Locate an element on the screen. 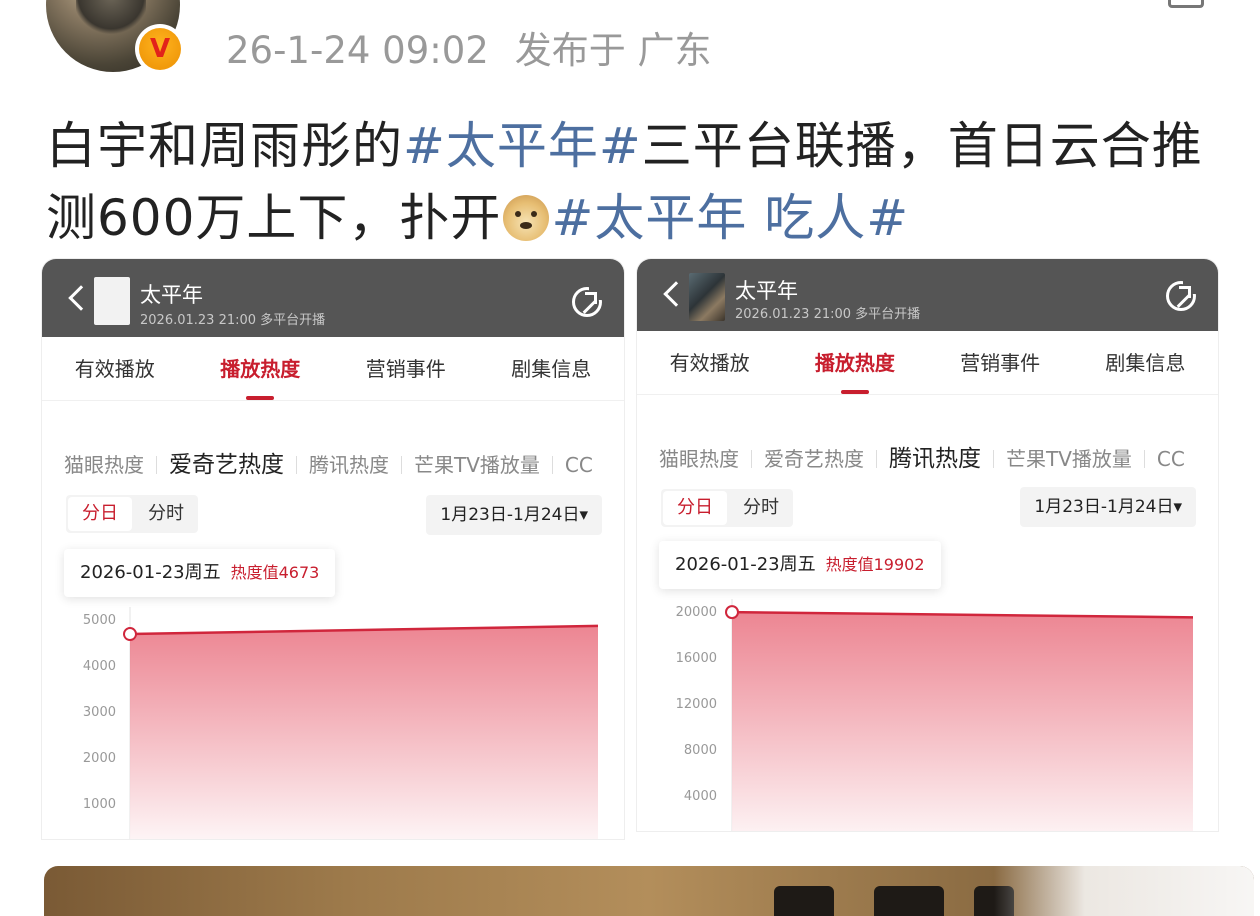  tooltip-value: 热度值19902 is located at coordinates (875, 564).